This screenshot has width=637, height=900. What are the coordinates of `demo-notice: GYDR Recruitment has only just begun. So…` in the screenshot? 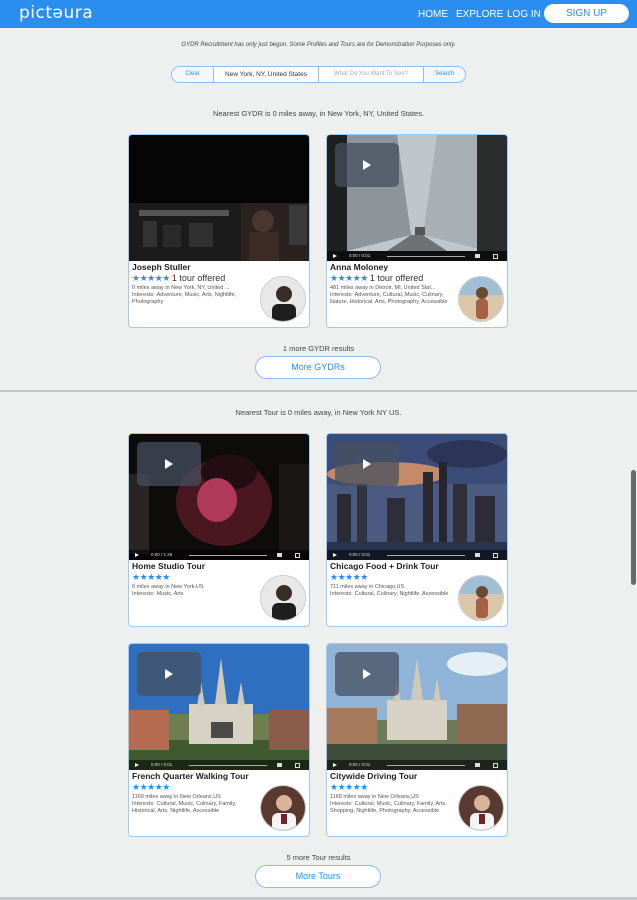 It's located at (318, 45).